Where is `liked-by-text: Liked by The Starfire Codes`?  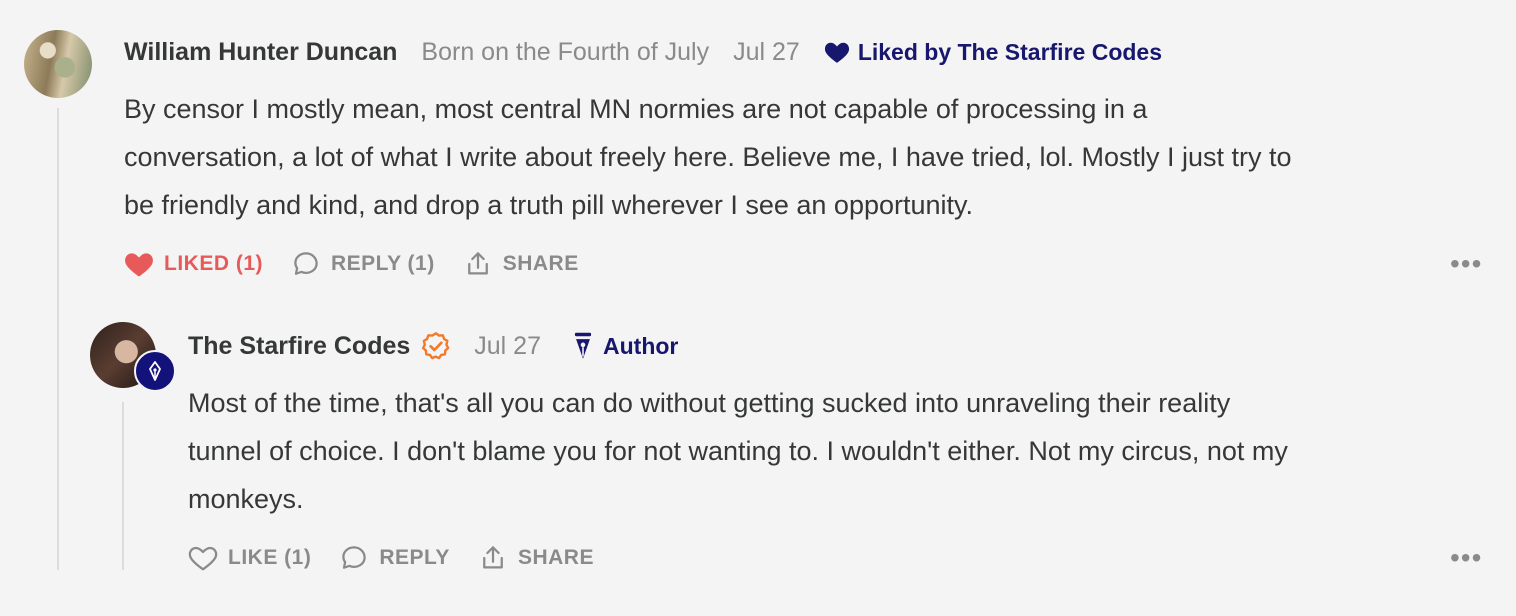 liked-by-text: Liked by The Starfire Codes is located at coordinates (1010, 51).